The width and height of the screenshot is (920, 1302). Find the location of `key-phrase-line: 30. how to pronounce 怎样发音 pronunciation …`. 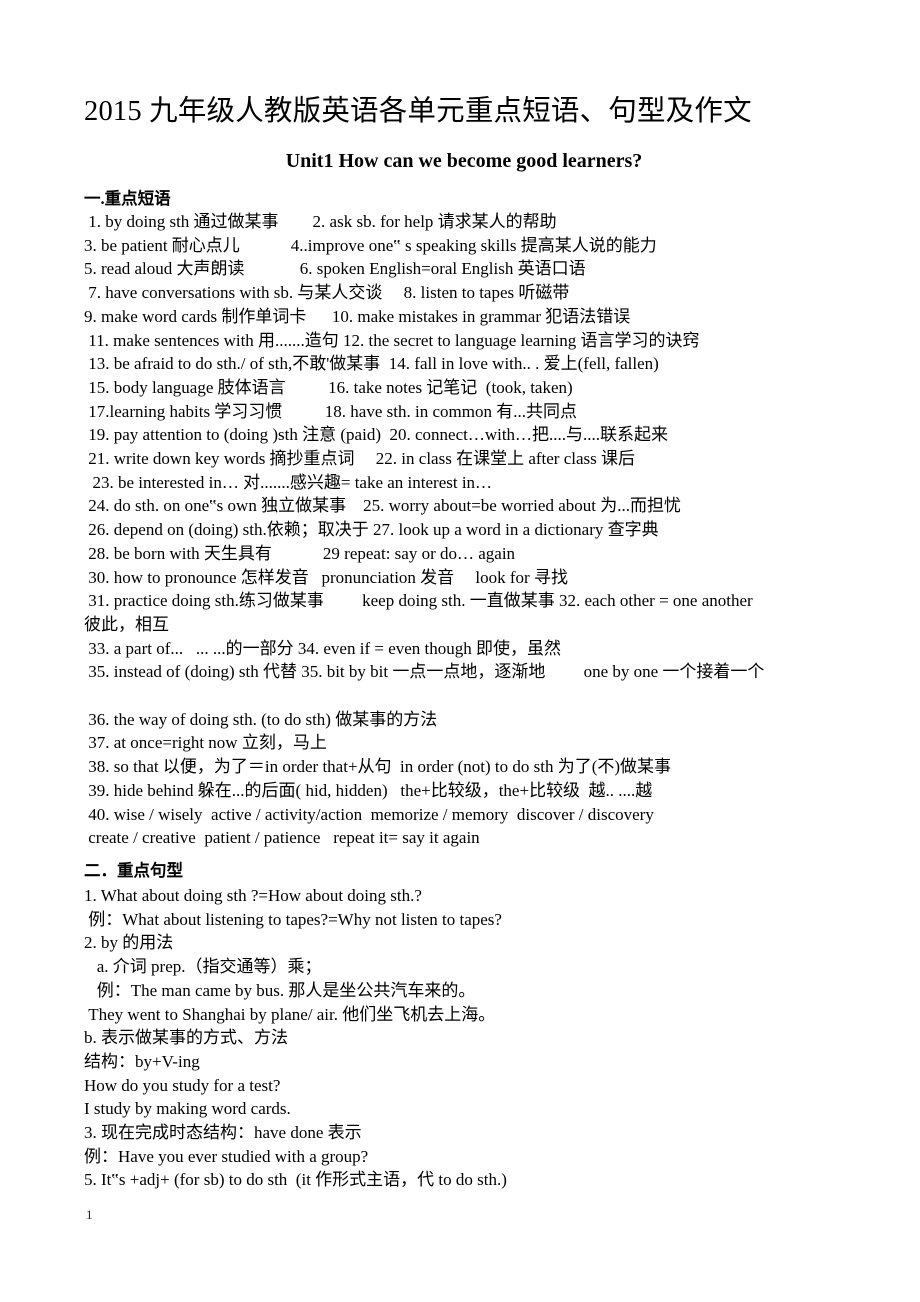

key-phrase-line: 30. how to pronounce 怎样发音 pronunciation … is located at coordinates (326, 577).